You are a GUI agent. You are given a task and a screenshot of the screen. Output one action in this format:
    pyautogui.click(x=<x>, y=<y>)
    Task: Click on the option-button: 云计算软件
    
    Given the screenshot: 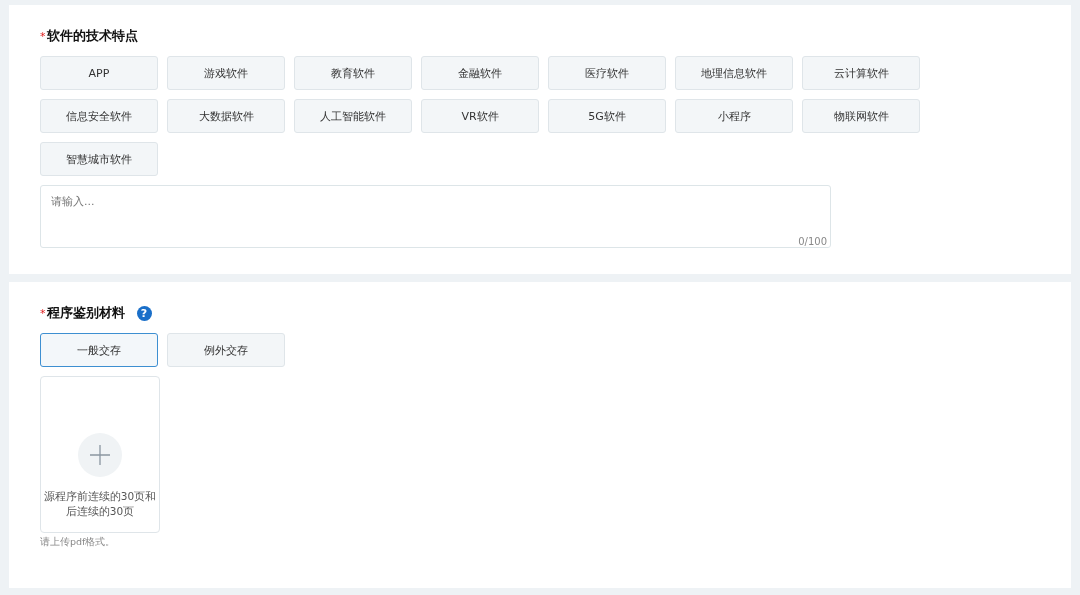 What is the action you would take?
    pyautogui.click(x=861, y=73)
    